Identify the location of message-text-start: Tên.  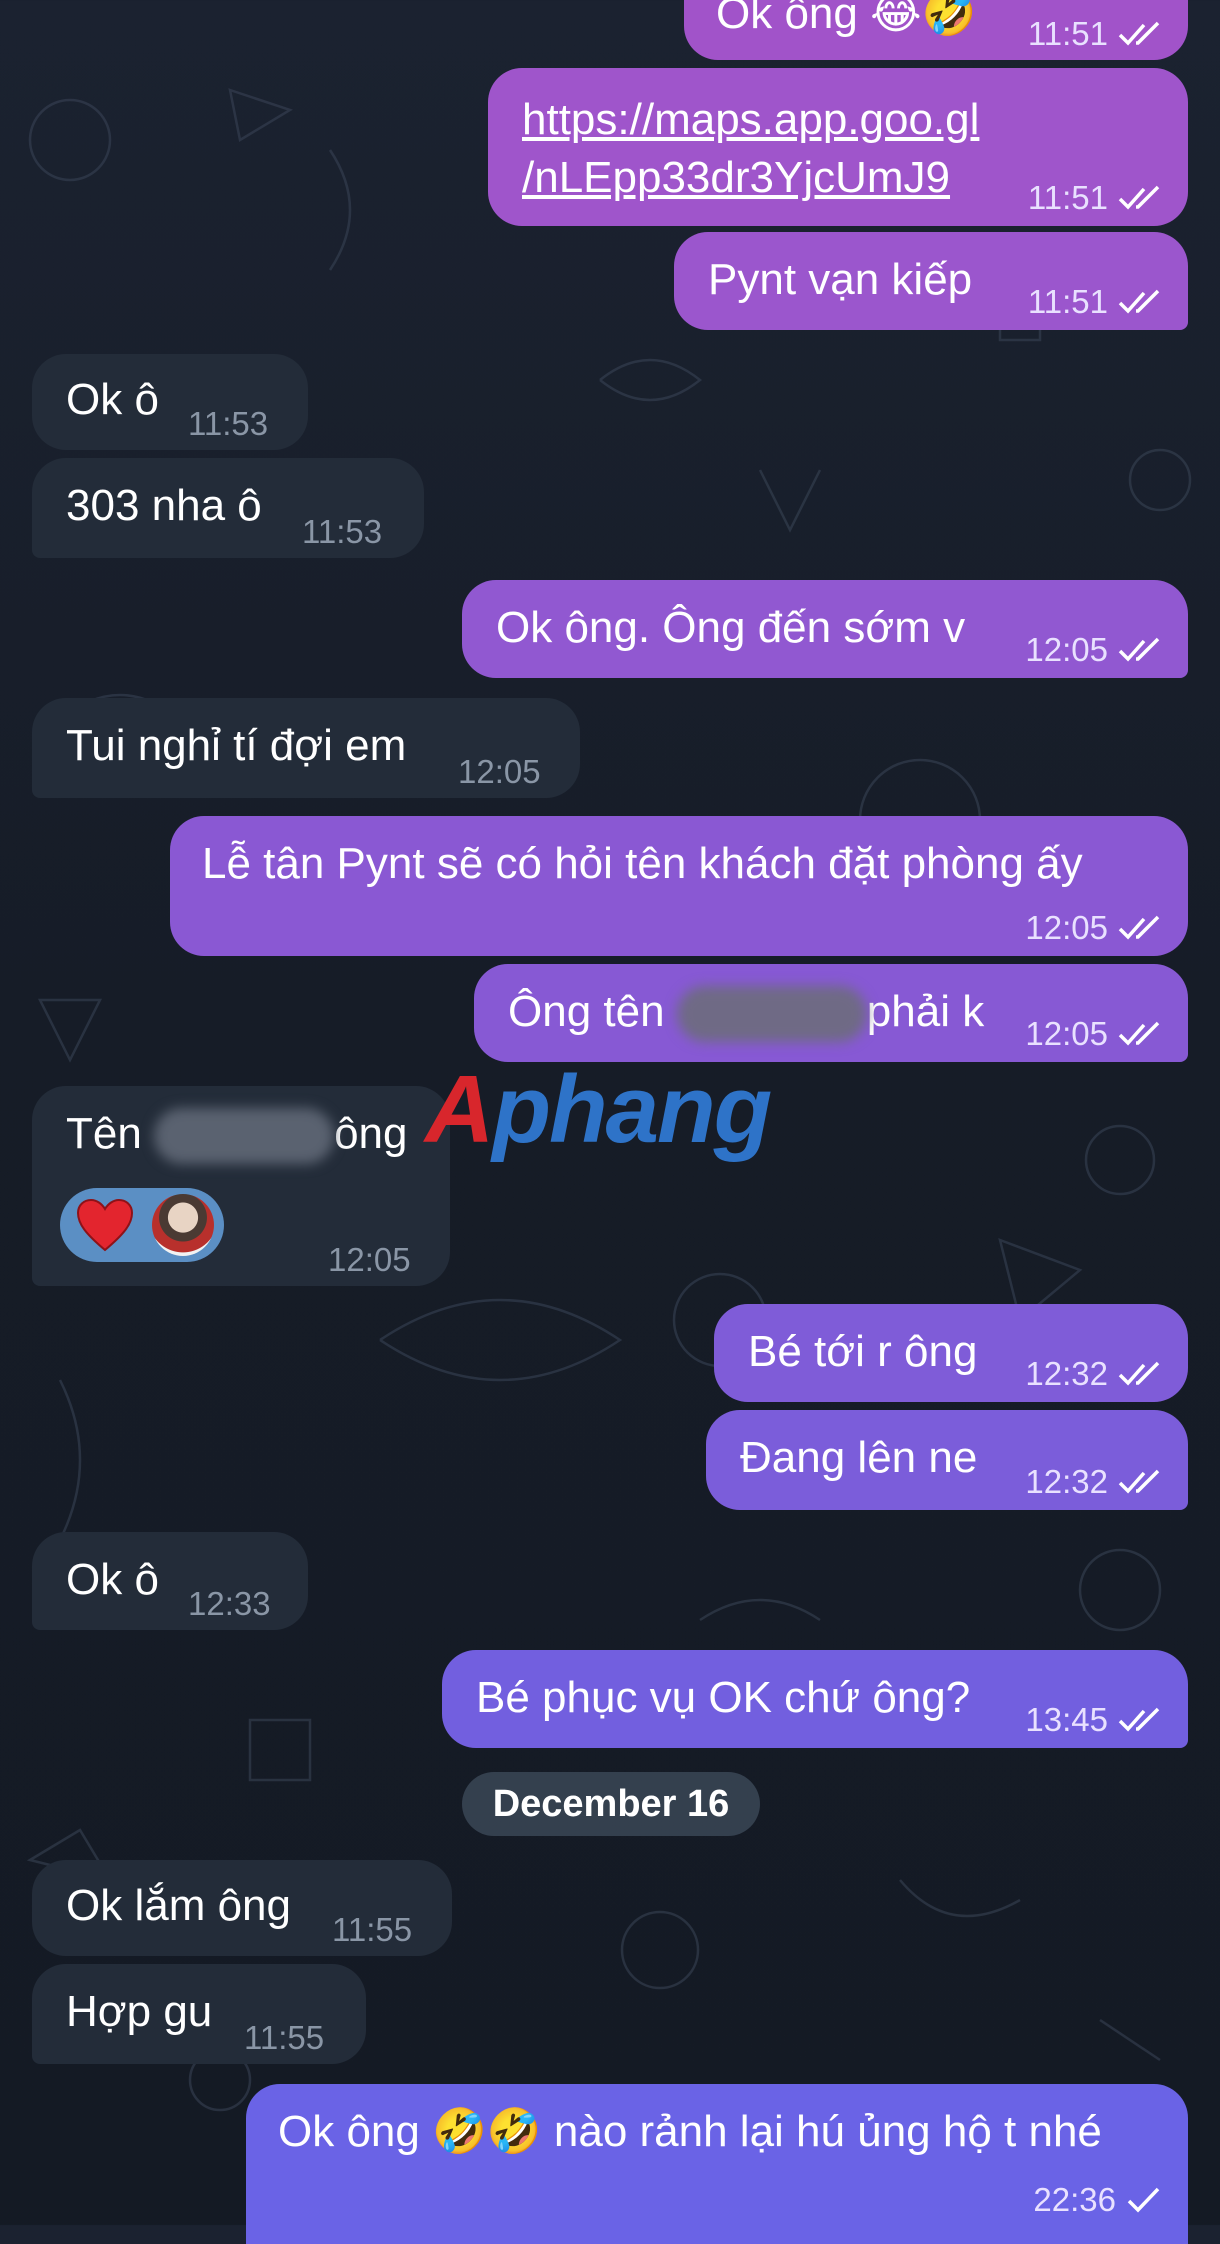
(104, 1133).